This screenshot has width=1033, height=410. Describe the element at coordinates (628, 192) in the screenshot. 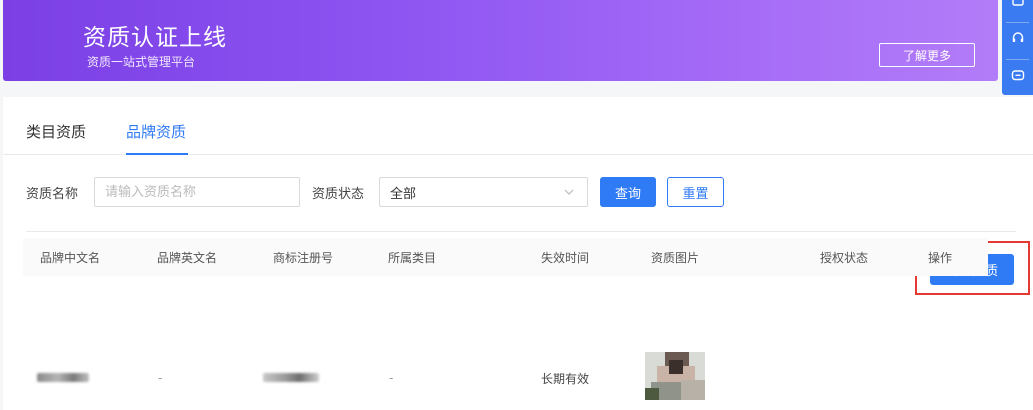

I see `query-button: 查询` at that location.